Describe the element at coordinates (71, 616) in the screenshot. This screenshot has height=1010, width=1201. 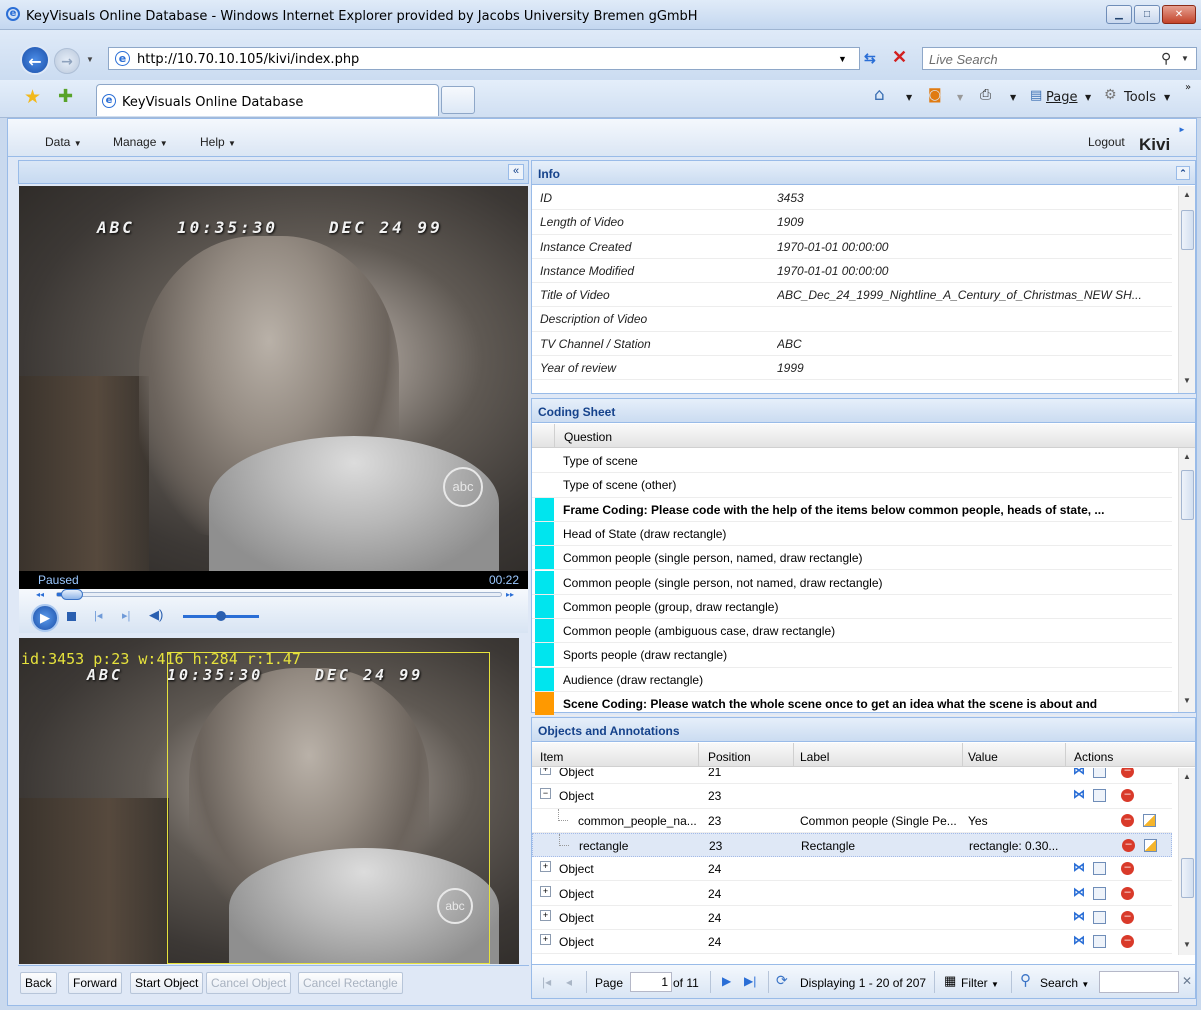
I see `stop-icon` at that location.